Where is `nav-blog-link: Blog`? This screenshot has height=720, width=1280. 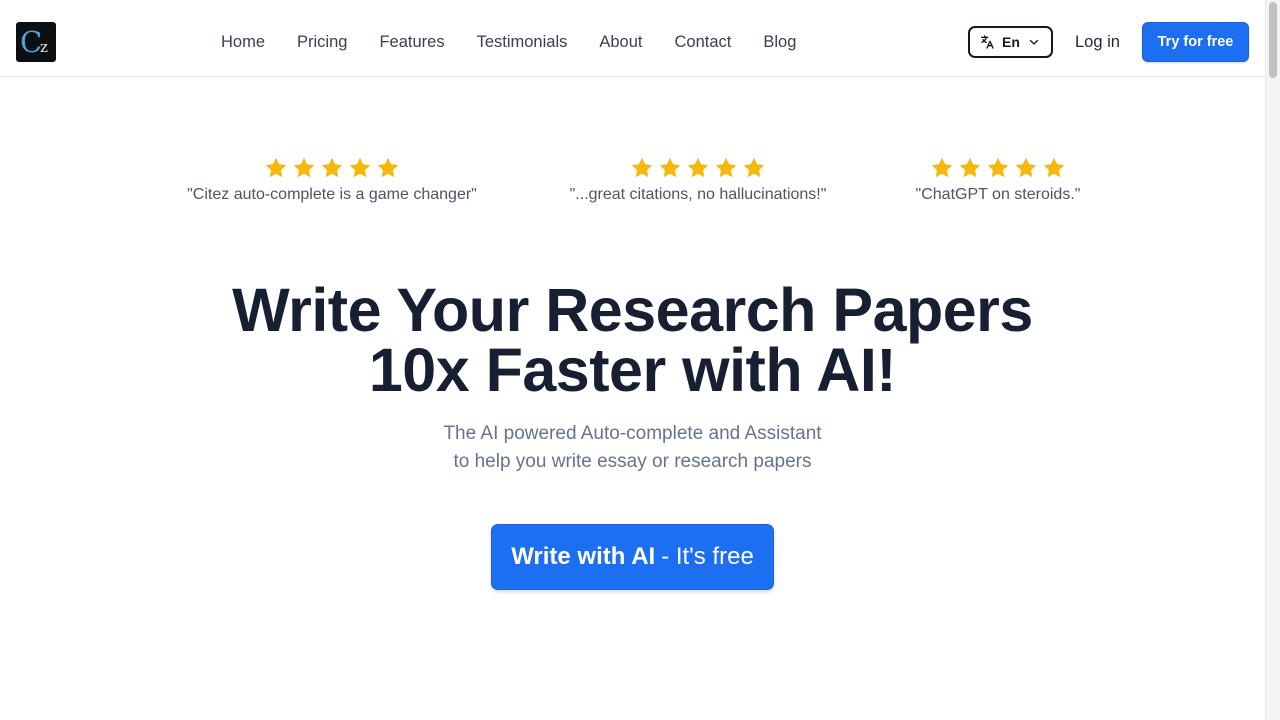 nav-blog-link: Blog is located at coordinates (779, 42).